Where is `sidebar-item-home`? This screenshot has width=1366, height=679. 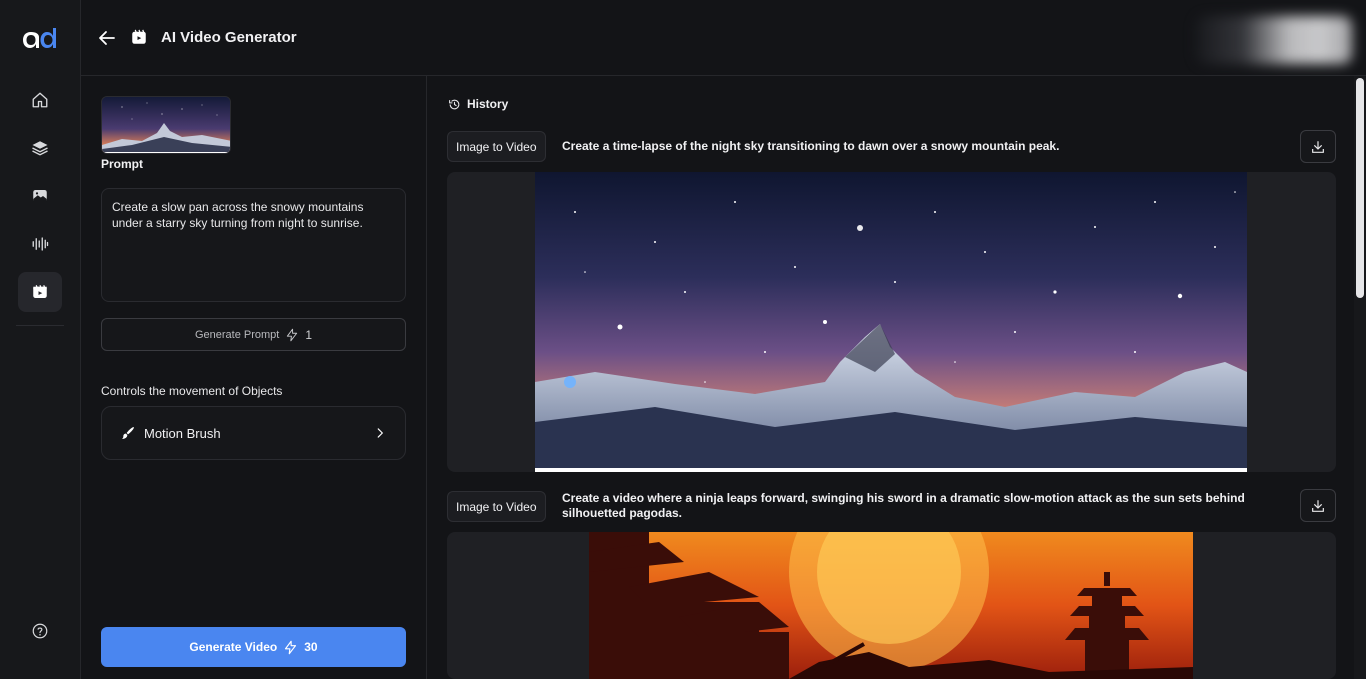 sidebar-item-home is located at coordinates (40, 100).